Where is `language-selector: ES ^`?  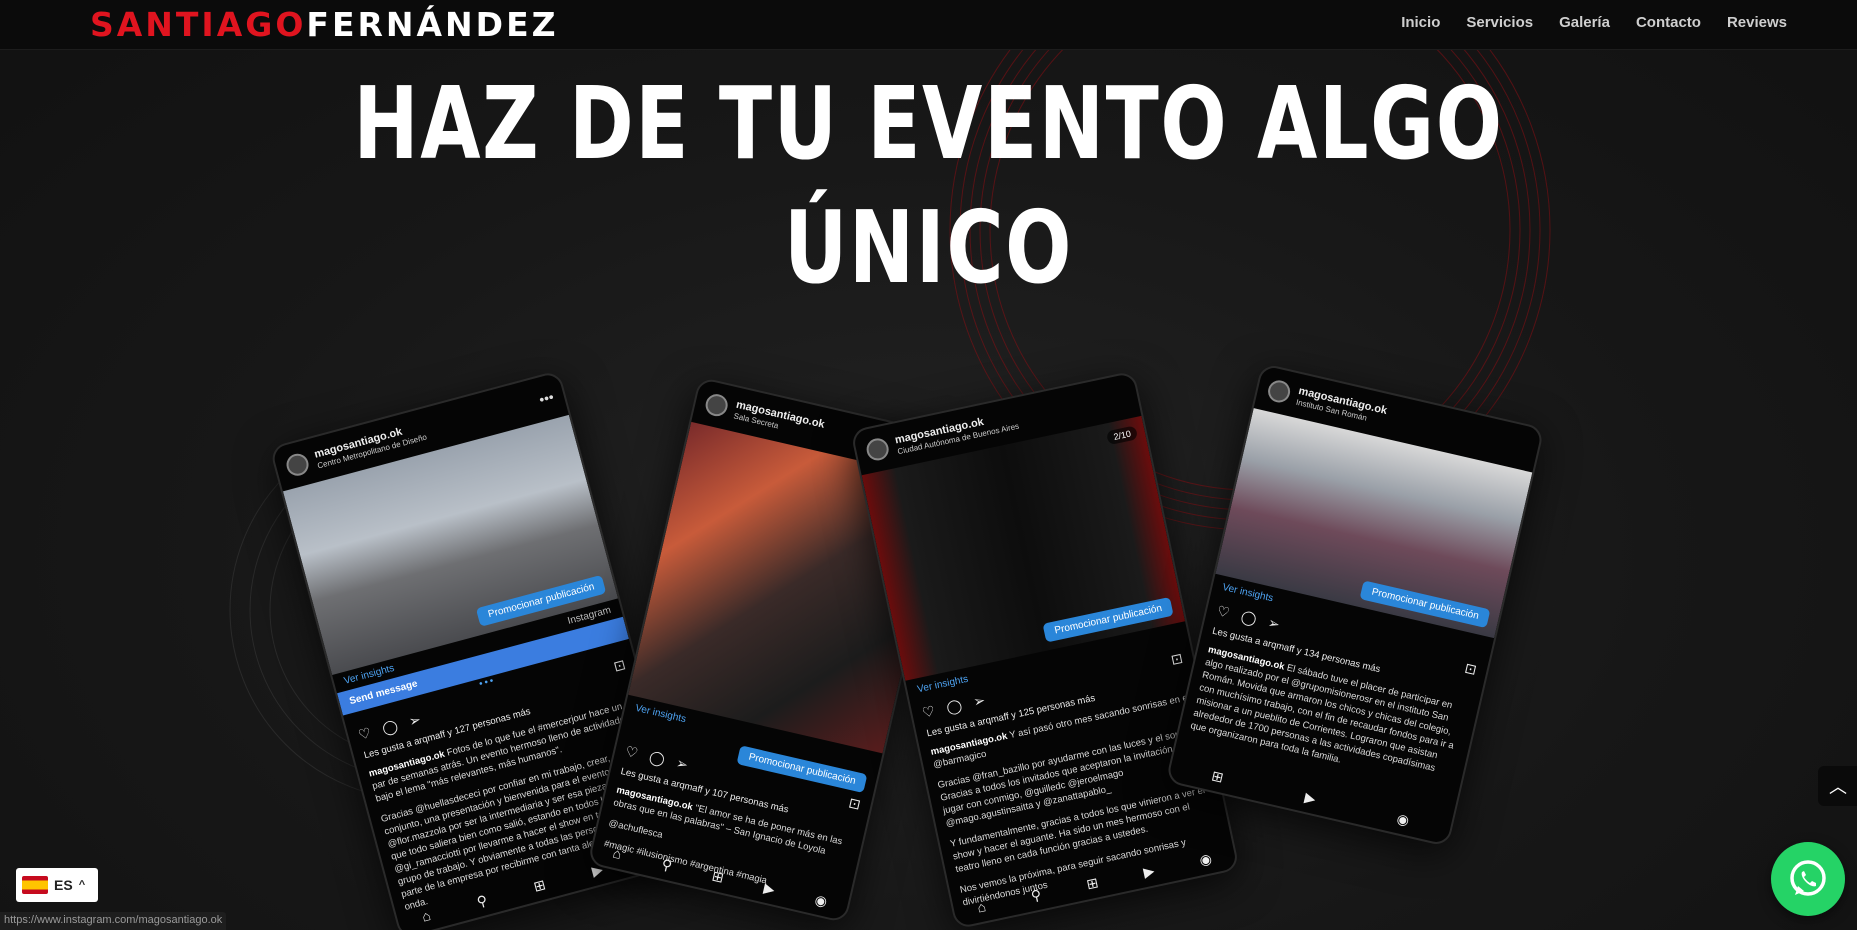 language-selector: ES ^ is located at coordinates (57, 885).